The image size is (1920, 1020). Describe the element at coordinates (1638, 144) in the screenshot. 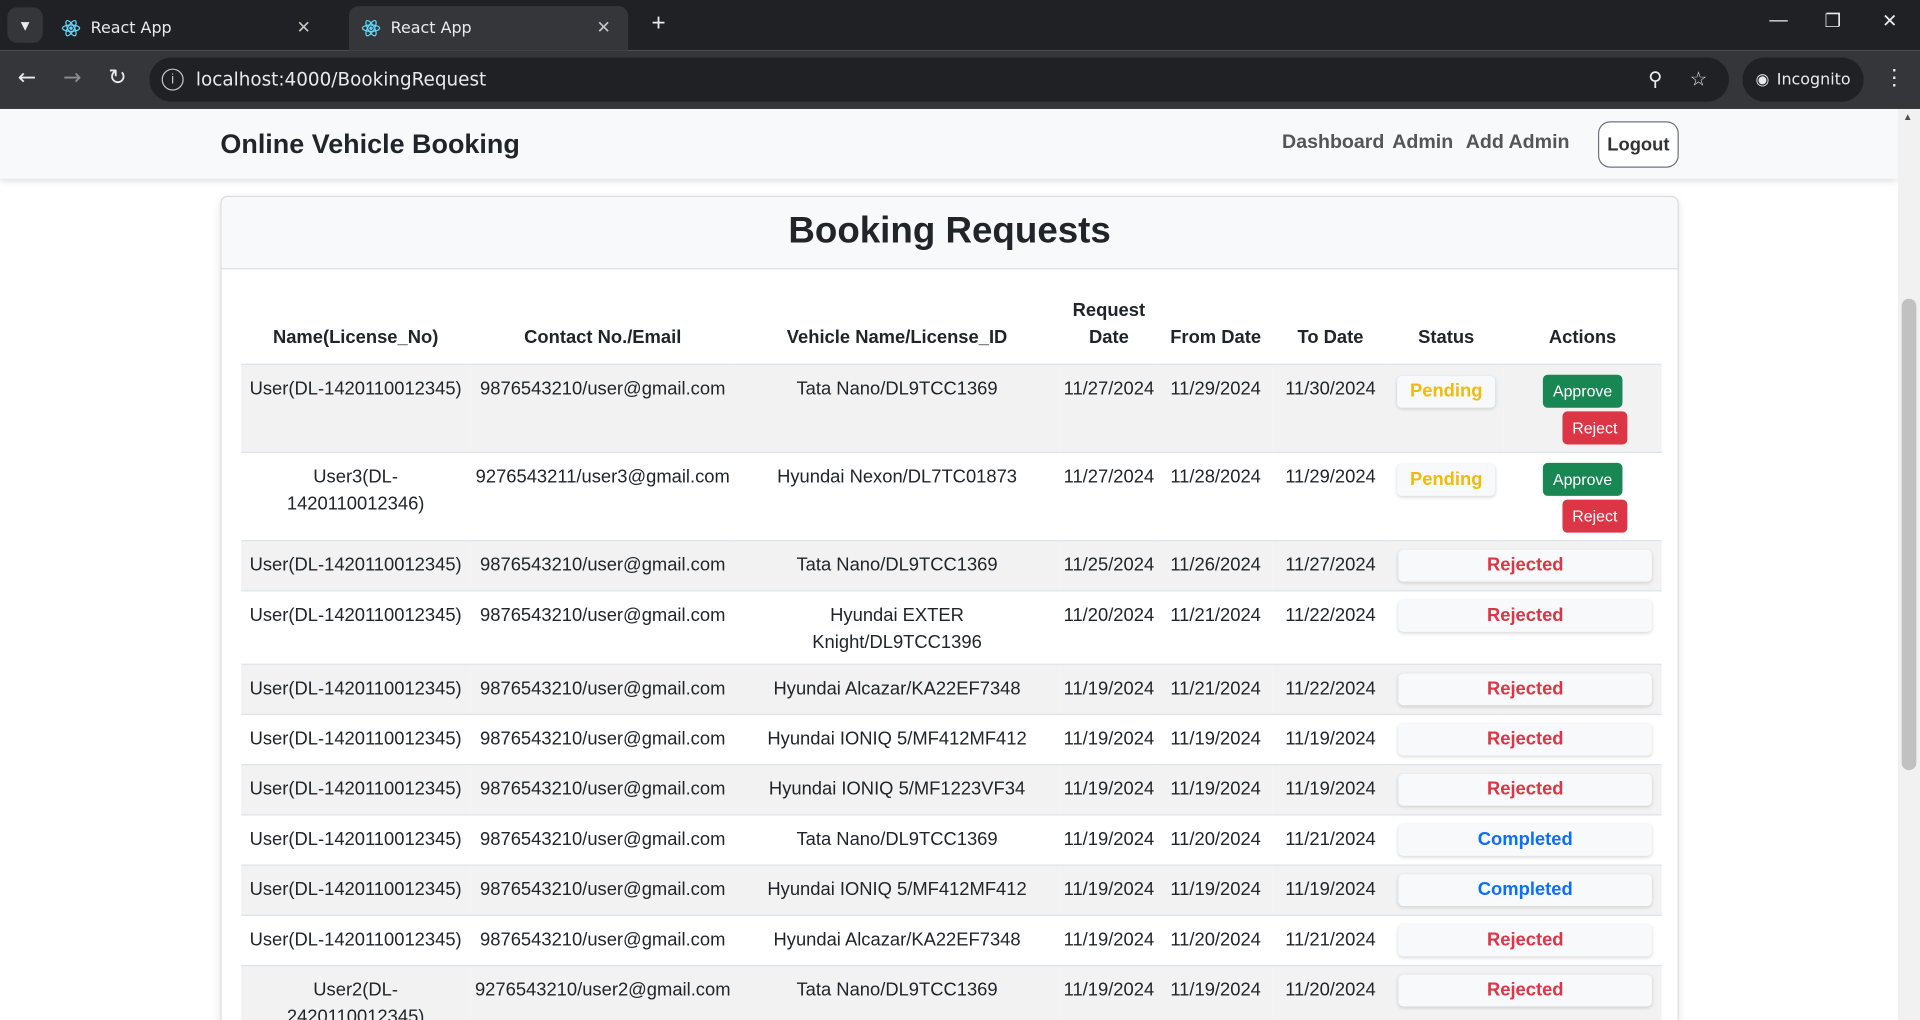

I see `logout-button: Logout` at that location.